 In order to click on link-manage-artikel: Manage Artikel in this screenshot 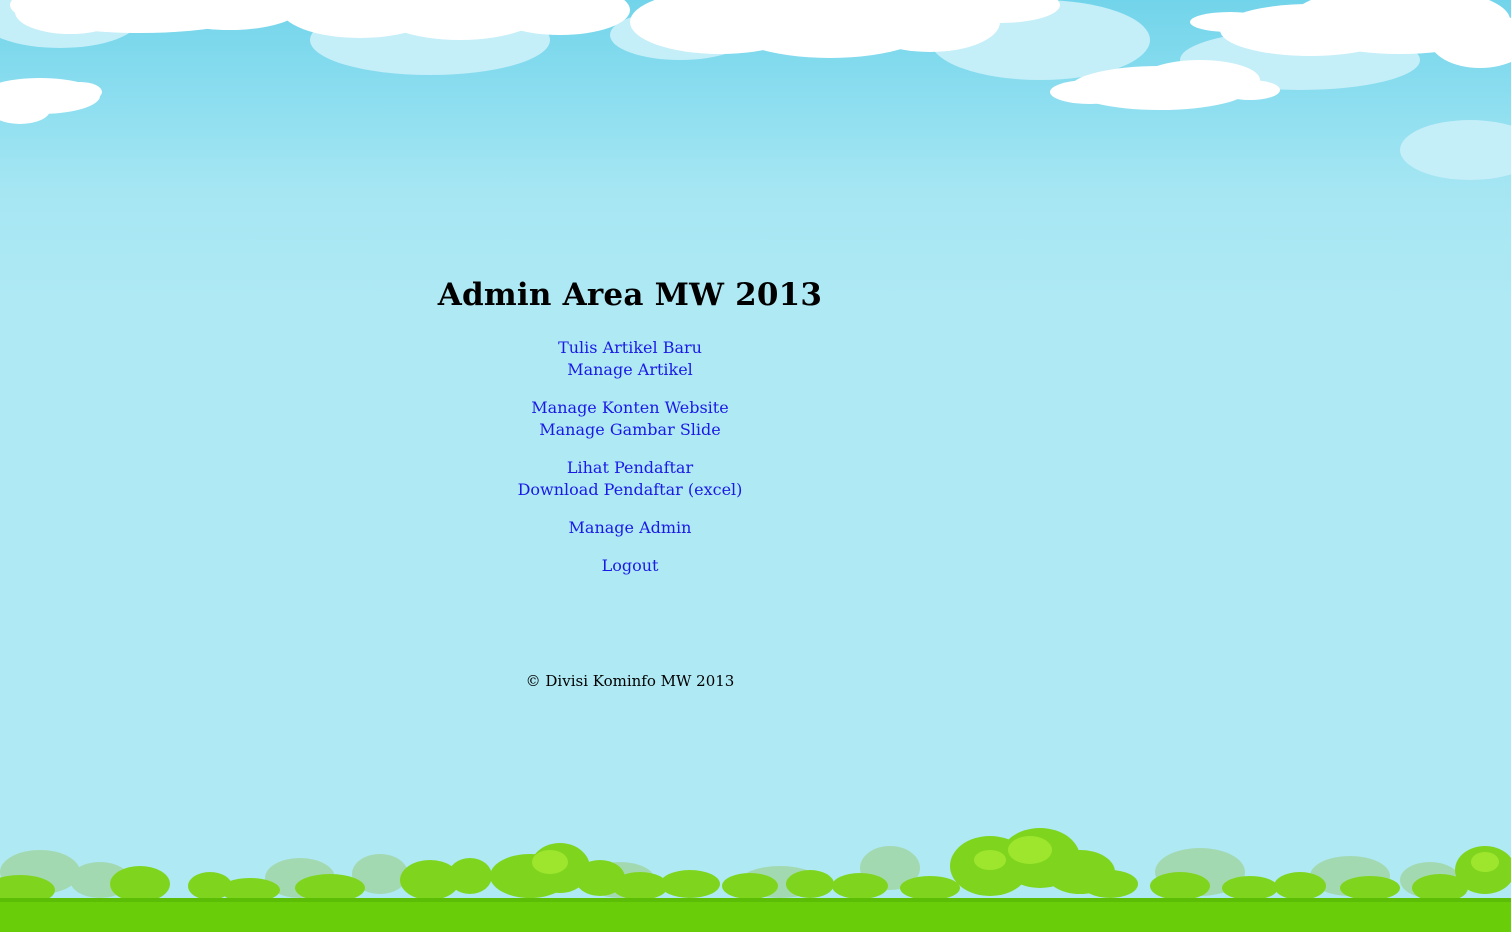, I will do `click(630, 370)`.